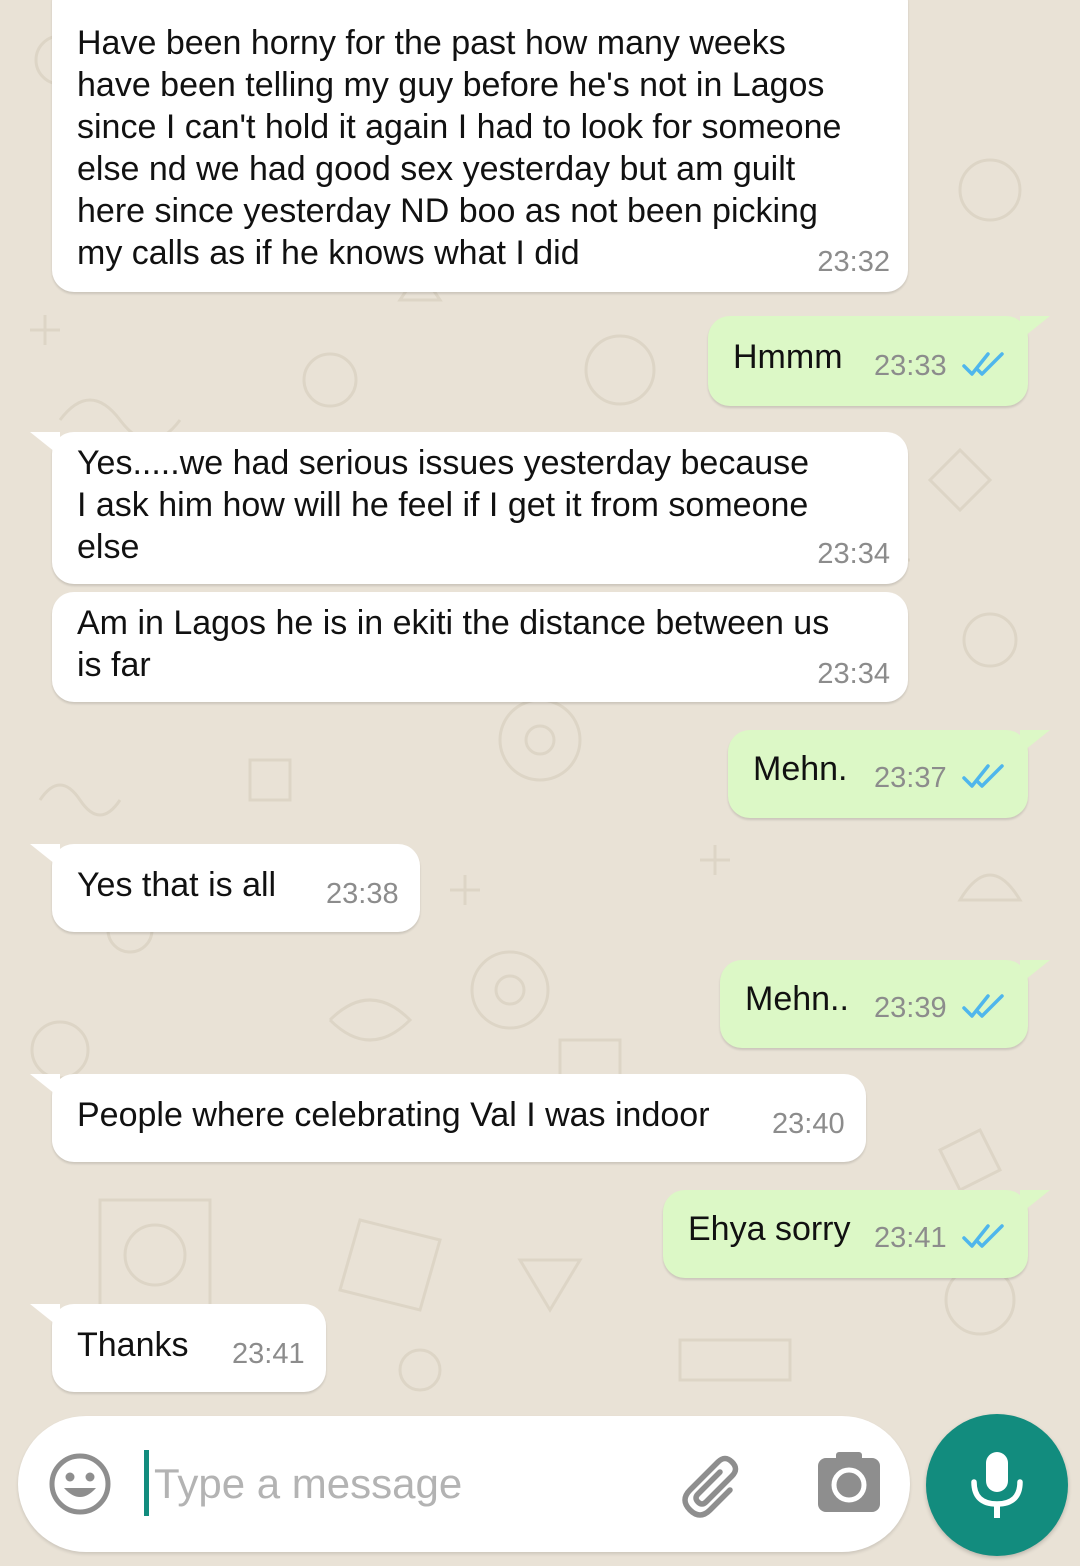  I want to click on message-text: Mehn.., so click(797, 999).